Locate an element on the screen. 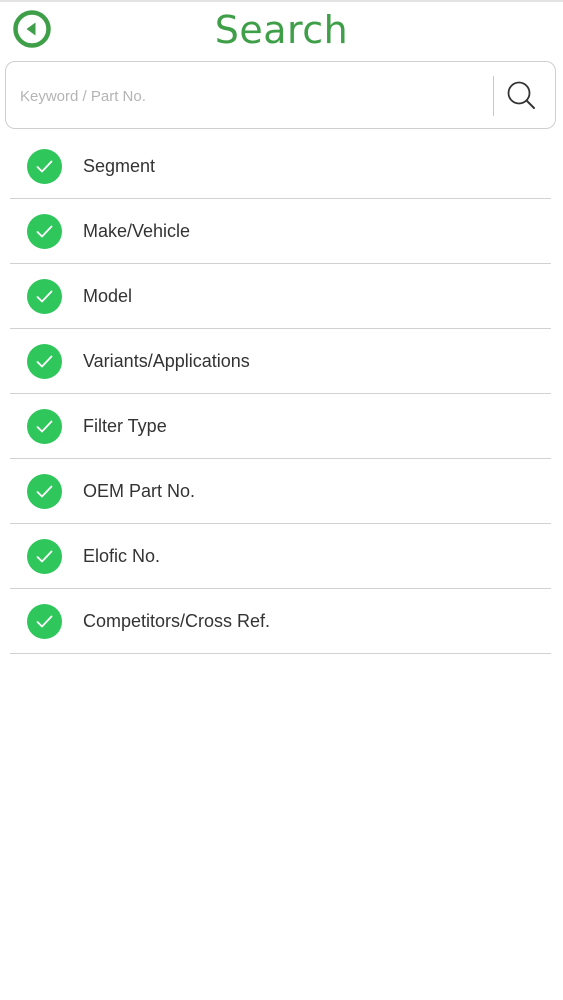  filter-item-oem-part-no: OEM Part No. is located at coordinates (280, 491).